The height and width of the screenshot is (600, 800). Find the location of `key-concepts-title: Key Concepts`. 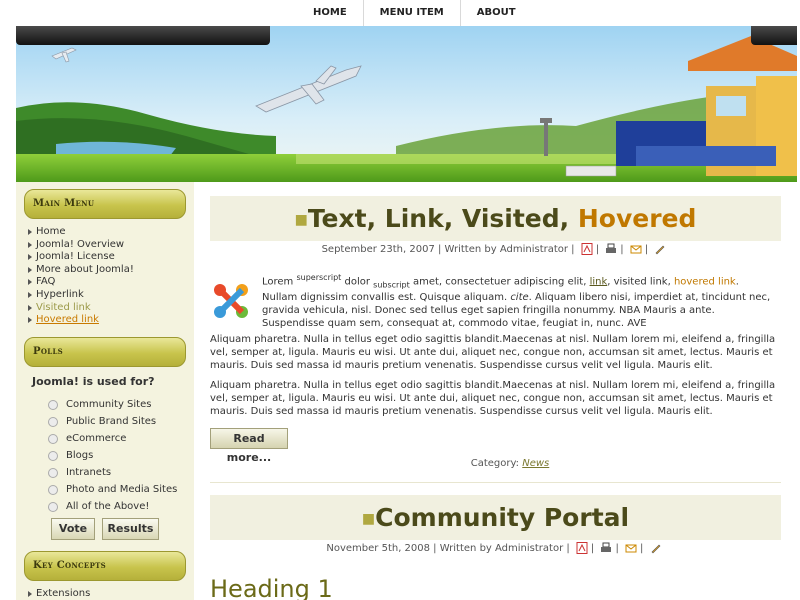

key-concepts-title: Key Concepts is located at coordinates (69, 565).